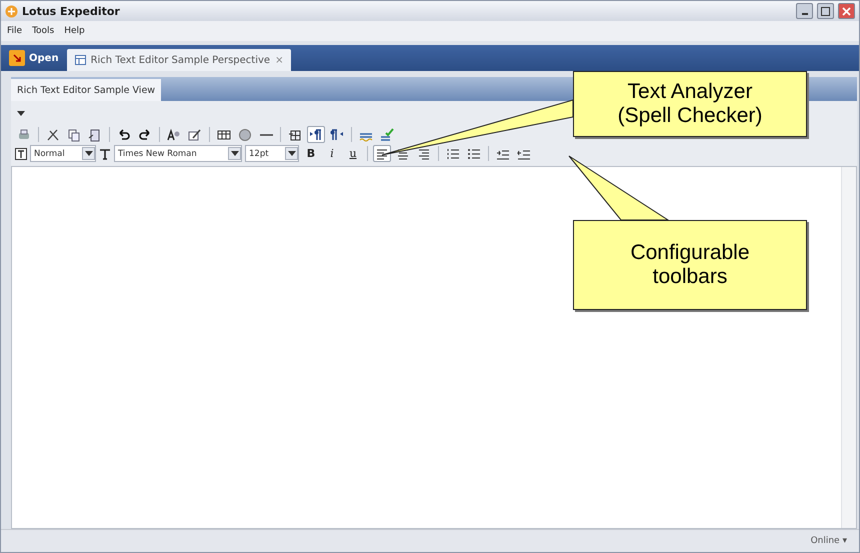  I want to click on perspective-tab: Rich Text Editor Sample Perspective ×, so click(179, 60).